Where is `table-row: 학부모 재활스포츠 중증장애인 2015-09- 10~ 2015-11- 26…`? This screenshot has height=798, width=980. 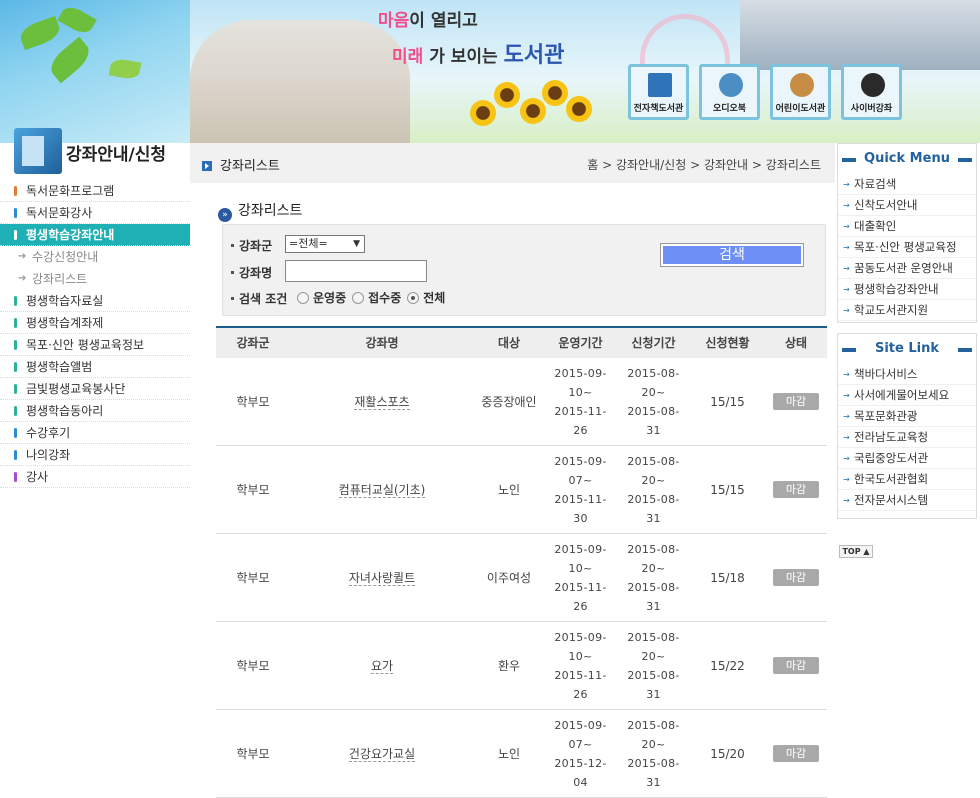 table-row: 학부모 재활스포츠 중증장애인 2015-09- 10~ 2015-11- 26… is located at coordinates (521, 402).